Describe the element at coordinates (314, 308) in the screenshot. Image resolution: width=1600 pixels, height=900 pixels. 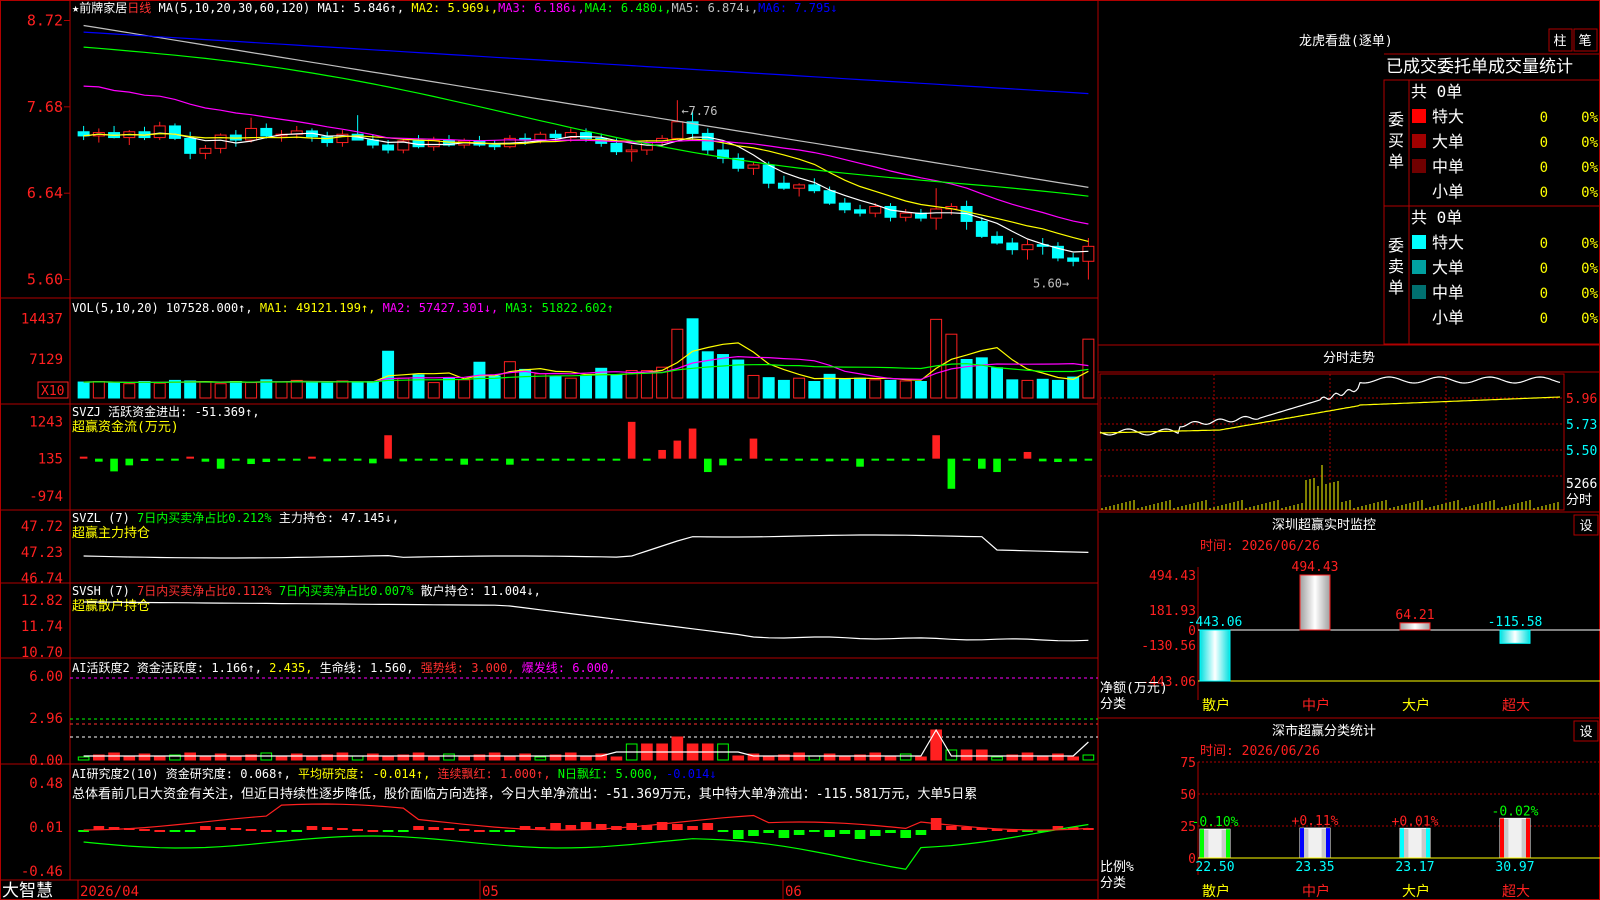
I see `header-part: MA1: 49121.199↑,` at that location.